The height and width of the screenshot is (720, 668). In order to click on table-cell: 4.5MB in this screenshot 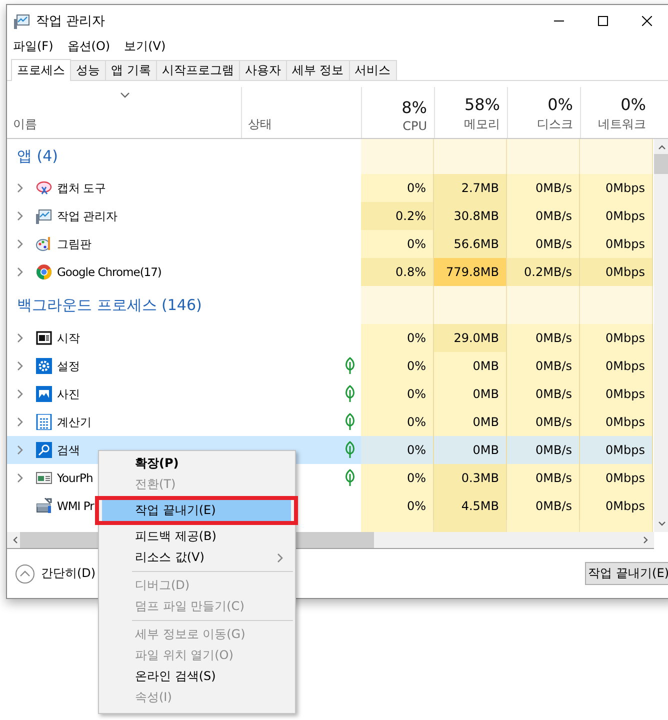, I will do `click(470, 506)`.